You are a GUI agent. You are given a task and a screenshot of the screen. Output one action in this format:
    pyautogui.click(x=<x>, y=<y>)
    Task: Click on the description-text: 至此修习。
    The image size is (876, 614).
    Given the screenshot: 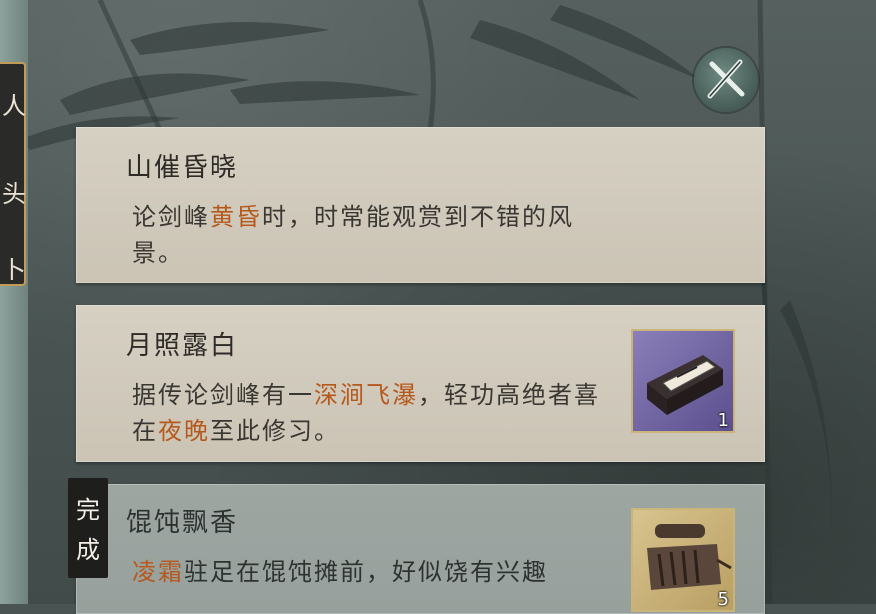 What is the action you would take?
    pyautogui.click(x=275, y=431)
    